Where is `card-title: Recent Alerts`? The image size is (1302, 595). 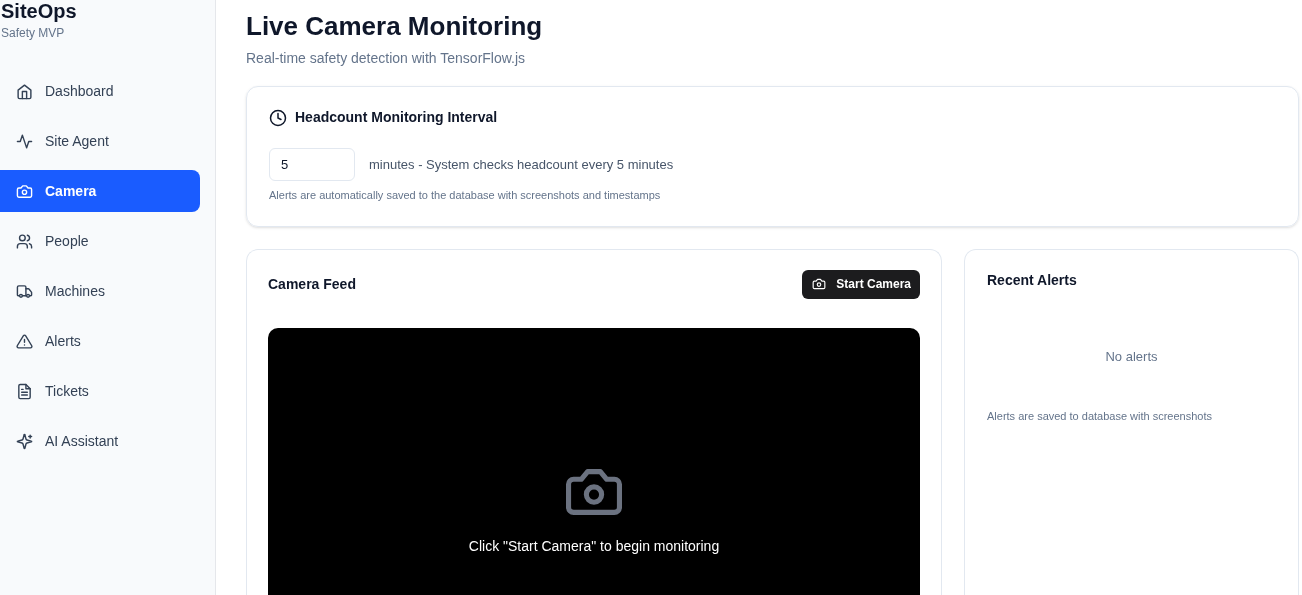 card-title: Recent Alerts is located at coordinates (1032, 280).